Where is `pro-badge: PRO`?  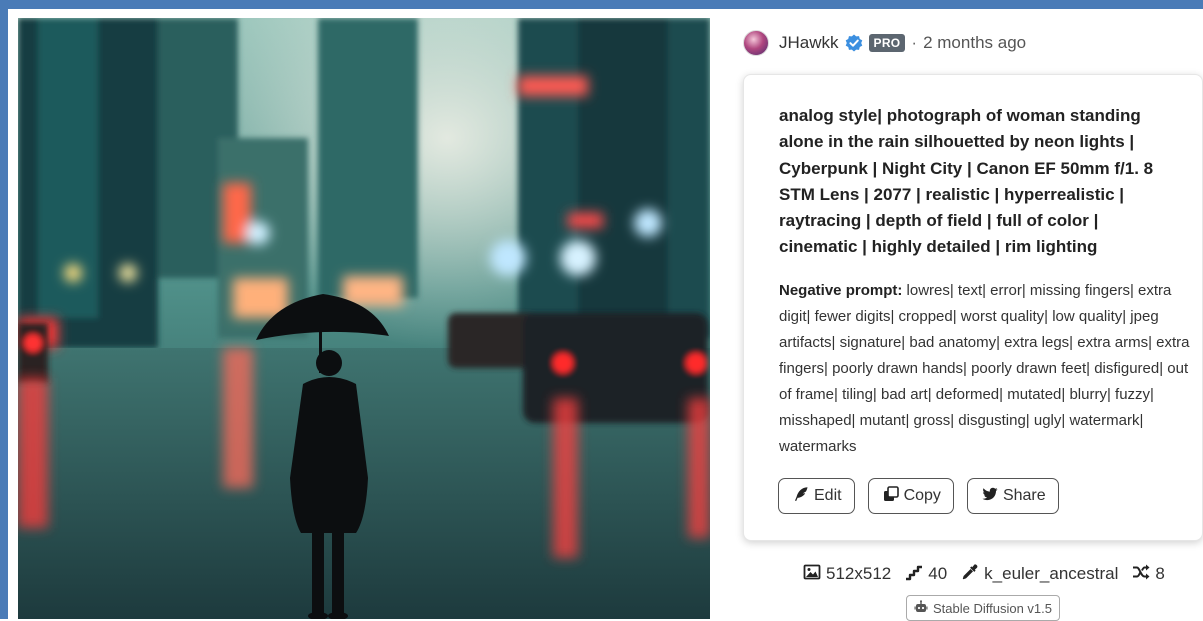
pro-badge: PRO is located at coordinates (887, 43).